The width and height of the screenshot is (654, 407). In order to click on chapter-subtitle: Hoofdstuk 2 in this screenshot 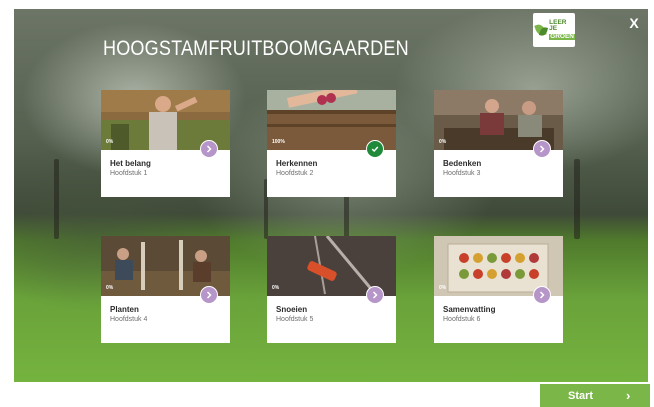, I will do `click(295, 173)`.